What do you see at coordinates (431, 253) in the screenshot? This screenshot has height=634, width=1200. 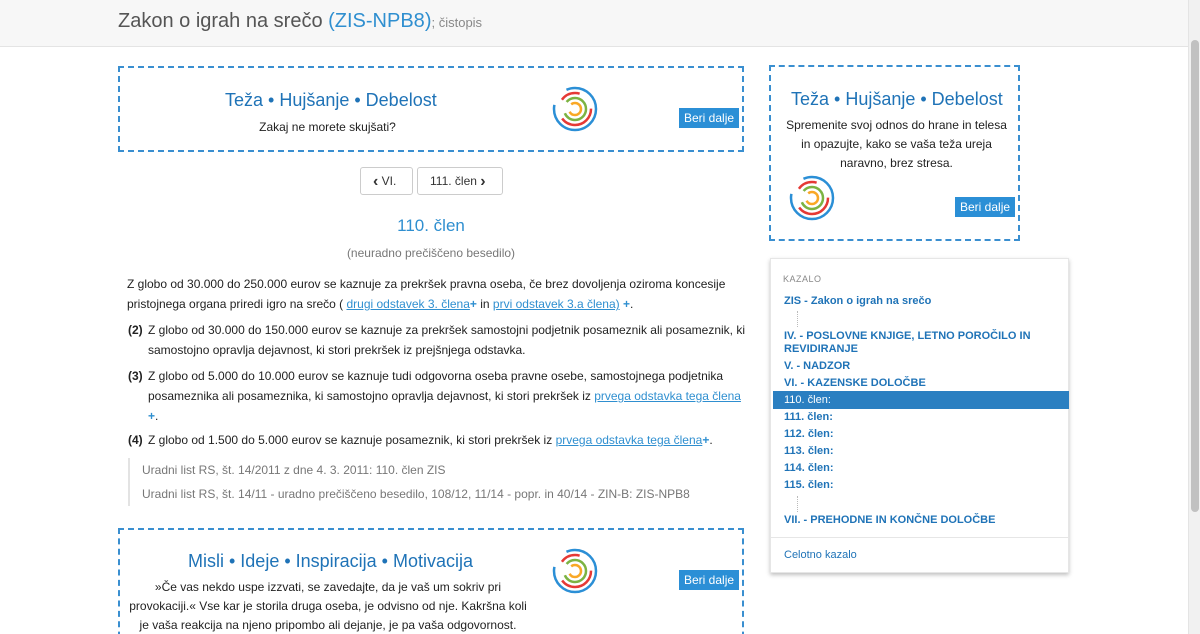 I see `article-subtitle: (neuradno prečiščeno besedilo)` at bounding box center [431, 253].